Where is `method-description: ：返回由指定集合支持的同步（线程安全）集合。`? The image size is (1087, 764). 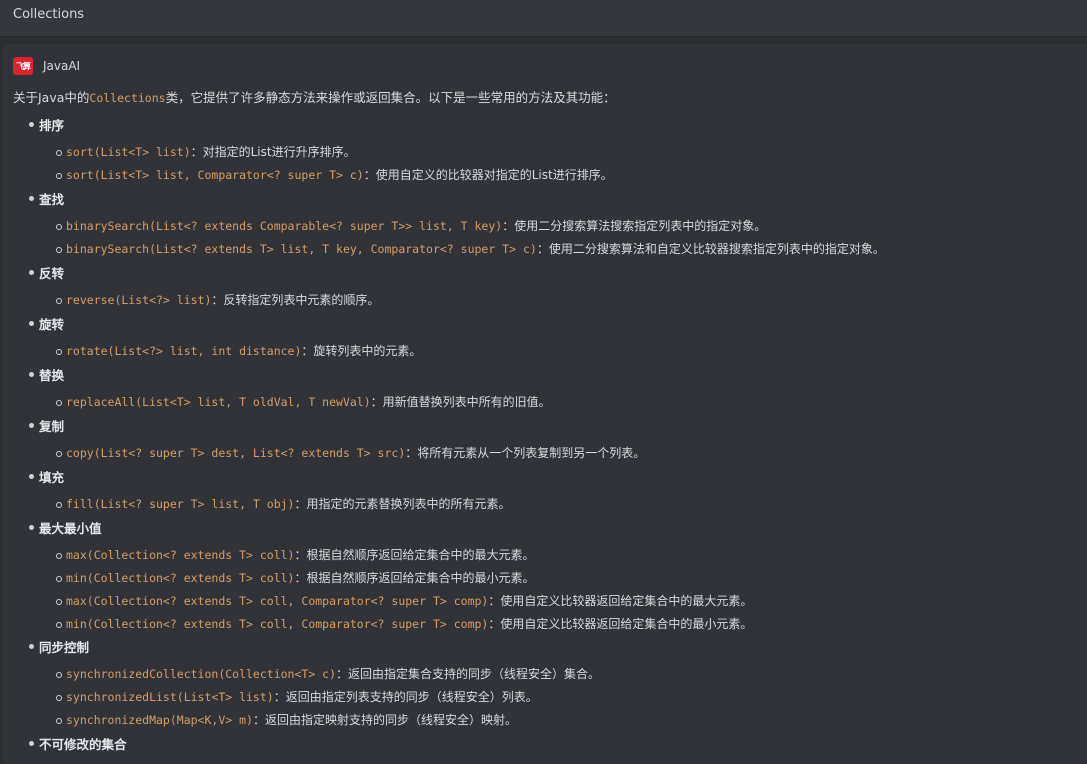
method-description: ：返回由指定集合支持的同步（线程安全）集合。 is located at coordinates (468, 674).